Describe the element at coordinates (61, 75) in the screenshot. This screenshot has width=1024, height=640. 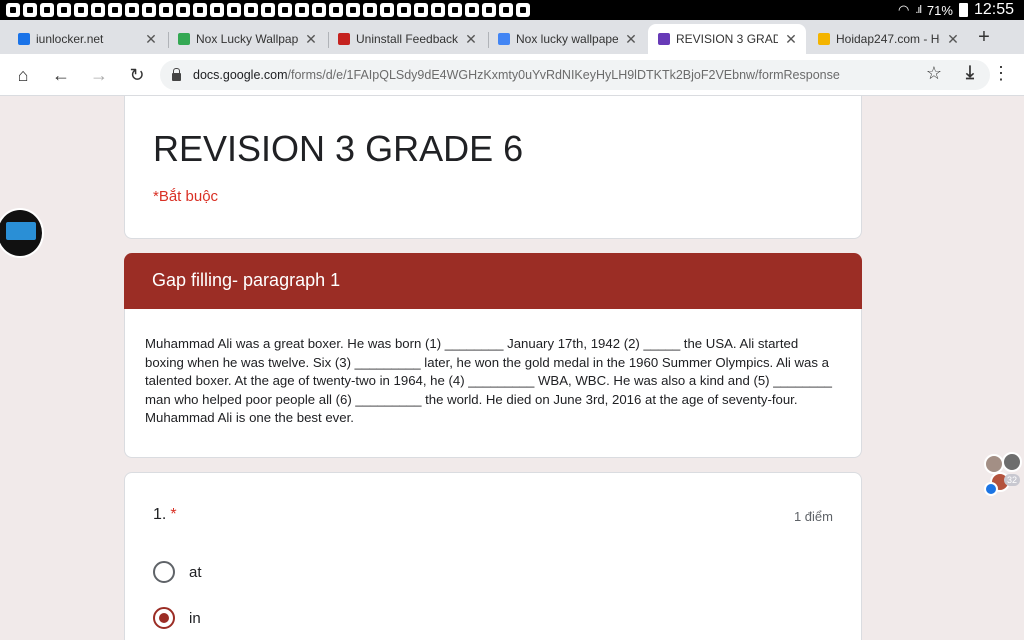
I see `back-icon: ←` at that location.